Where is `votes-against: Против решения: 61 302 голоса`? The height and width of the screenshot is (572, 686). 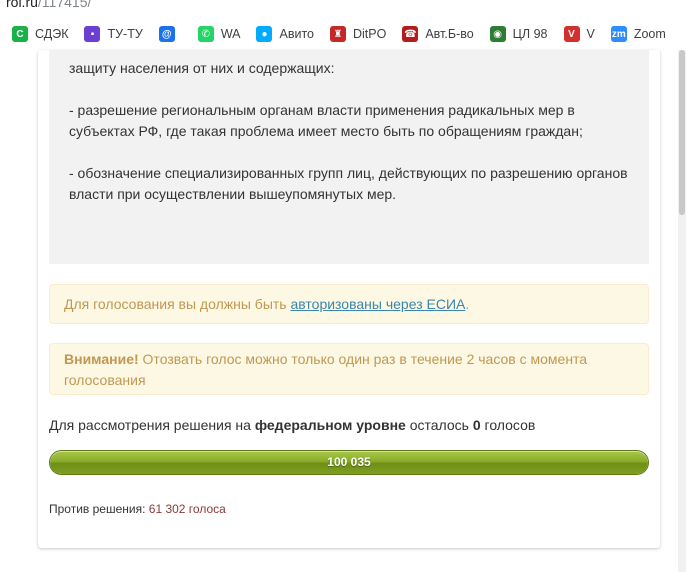
votes-against: Против решения: 61 302 голоса is located at coordinates (137, 509).